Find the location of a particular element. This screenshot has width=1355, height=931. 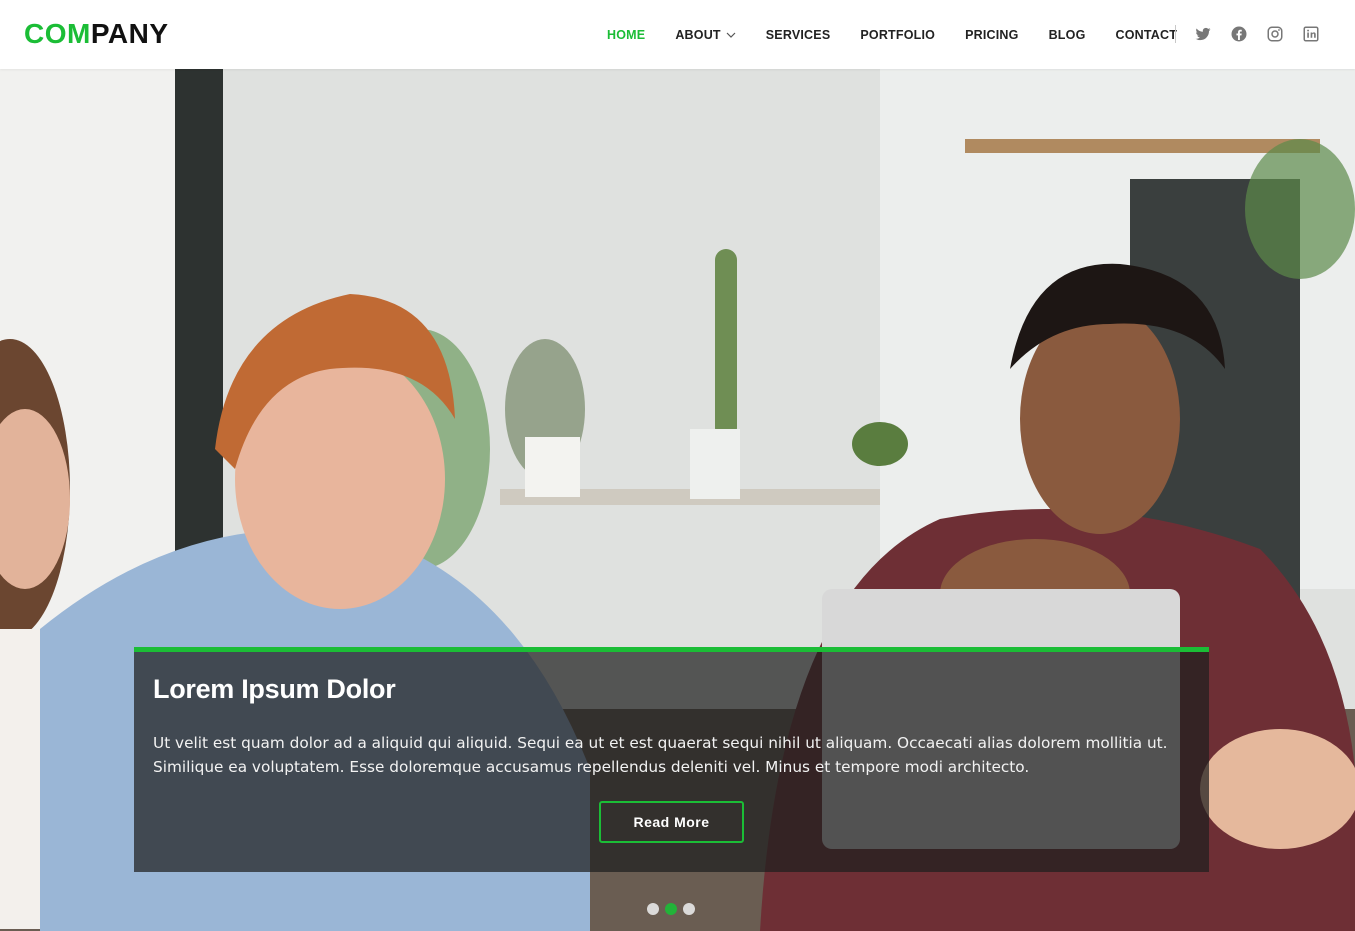

read-more-button: Read More is located at coordinates (671, 822).